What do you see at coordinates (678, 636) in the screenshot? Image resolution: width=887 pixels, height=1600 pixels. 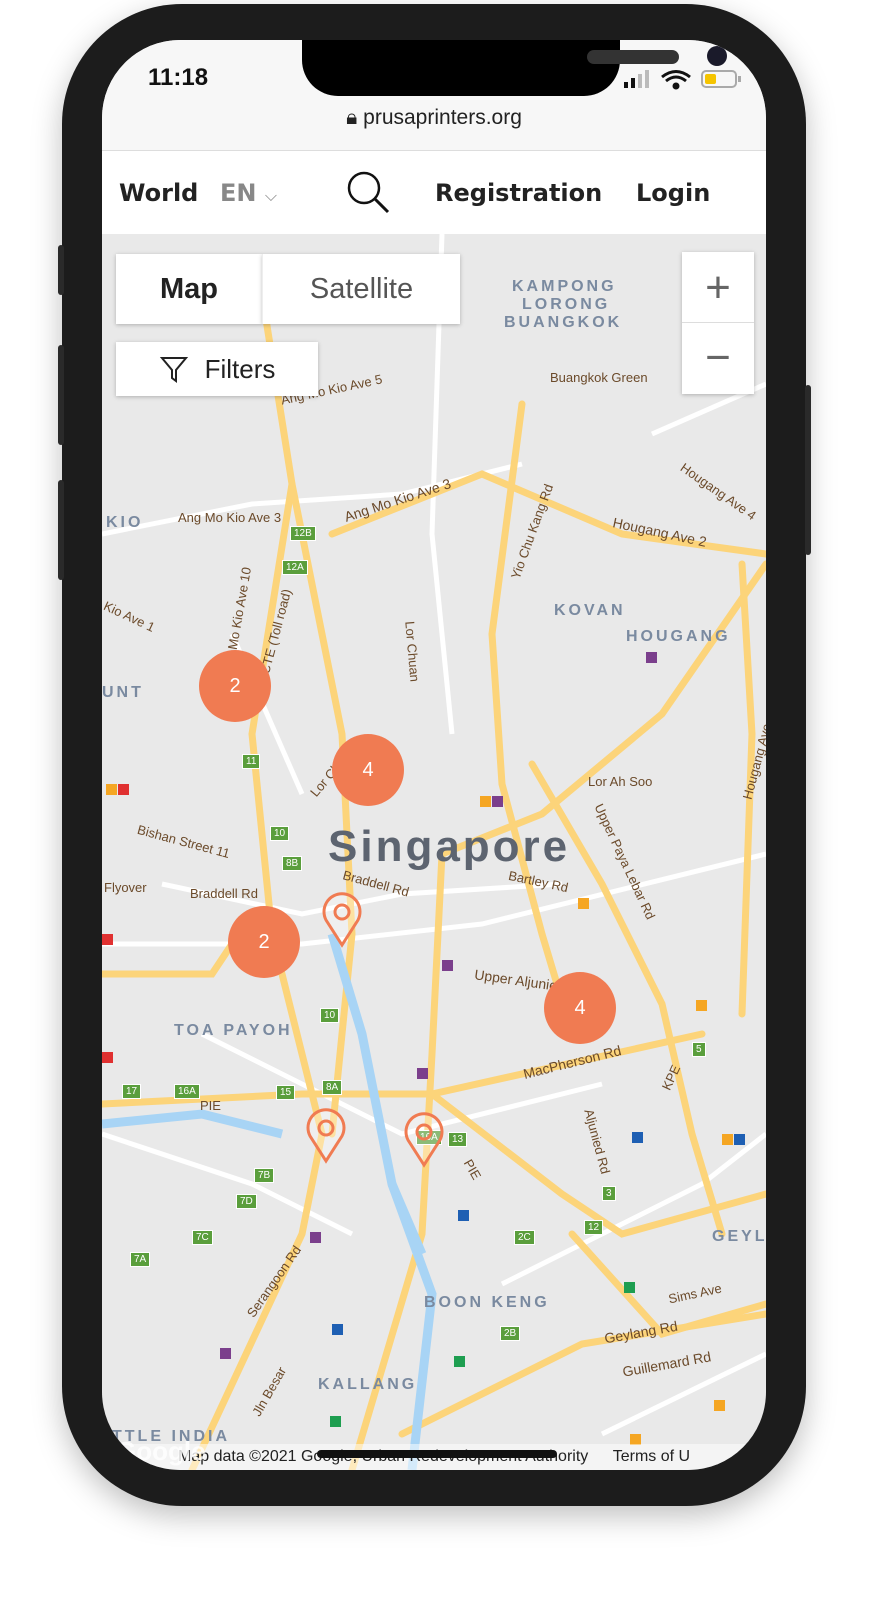 I see `area-label: HOUGANG` at bounding box center [678, 636].